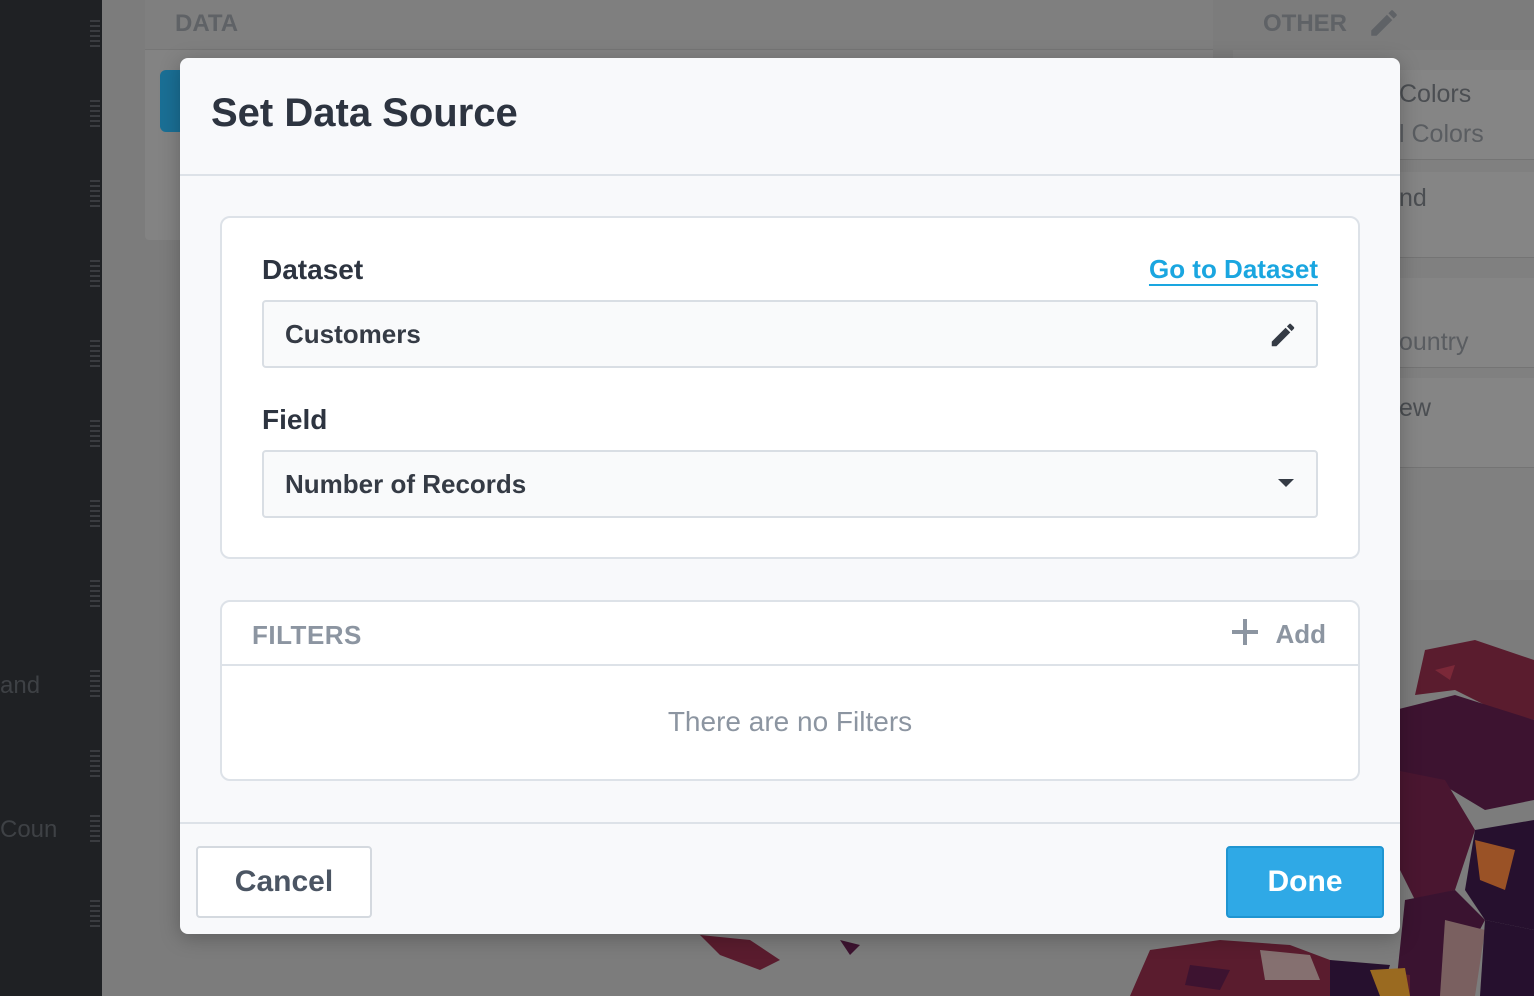  Describe the element at coordinates (679, 25) in the screenshot. I see `data-panel-header: DATA` at that location.